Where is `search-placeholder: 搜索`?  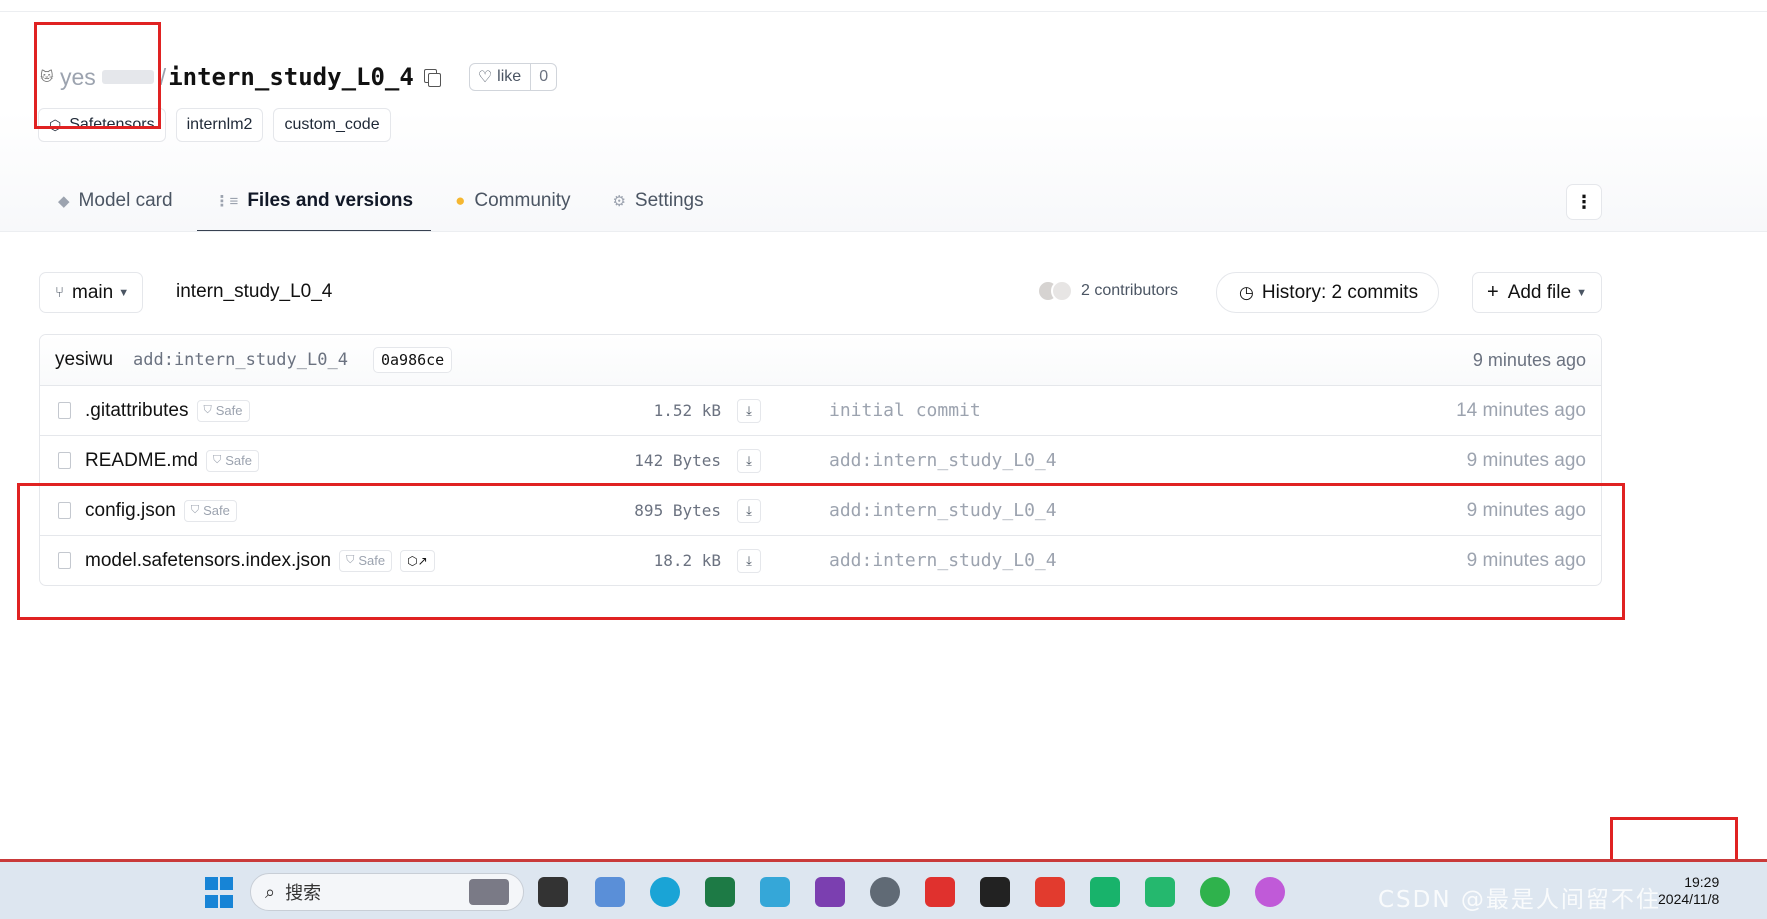
search-placeholder: 搜索 is located at coordinates (303, 893).